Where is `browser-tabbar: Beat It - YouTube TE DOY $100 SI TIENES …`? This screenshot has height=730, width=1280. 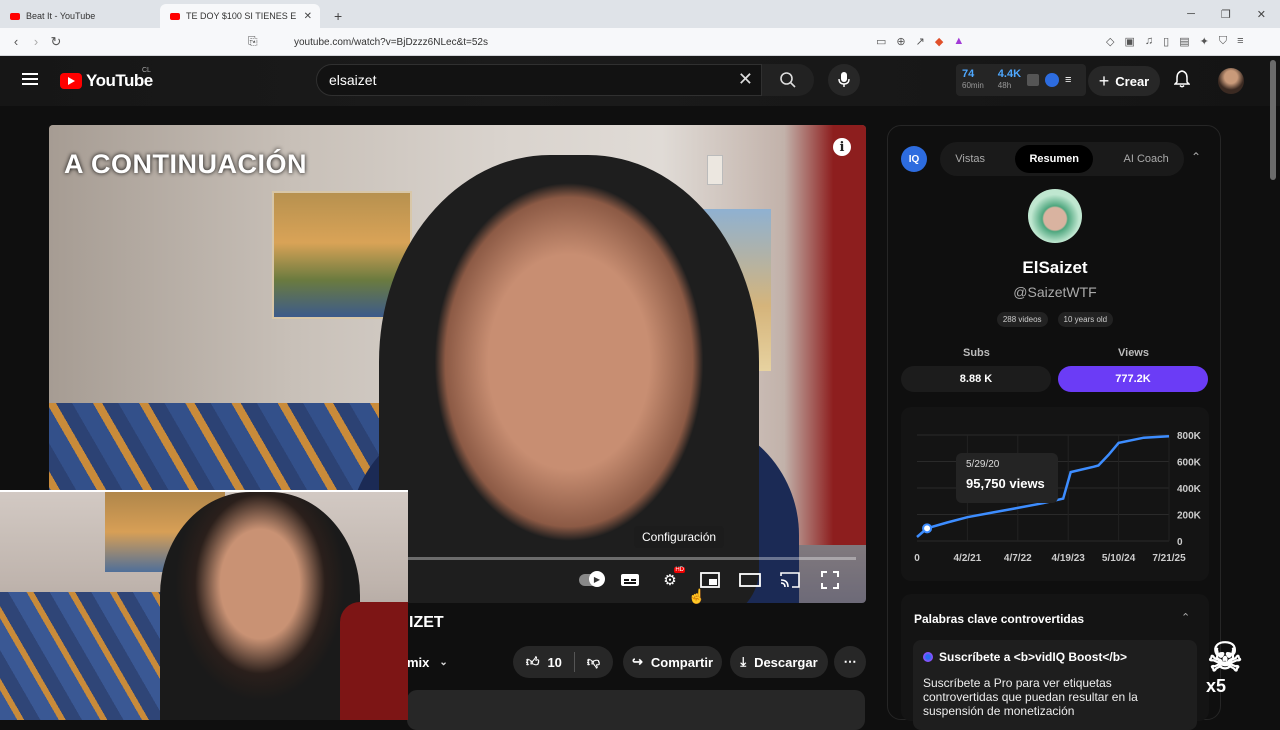
browser-tabbar: Beat It - YouTube TE DOY $100 SI TIENES … is located at coordinates (640, 14).